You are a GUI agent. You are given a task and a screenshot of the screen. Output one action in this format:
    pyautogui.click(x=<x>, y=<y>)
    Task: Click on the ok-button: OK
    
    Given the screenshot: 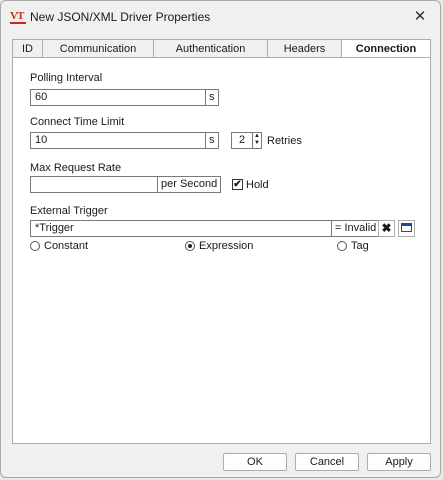 What is the action you would take?
    pyautogui.click(x=255, y=462)
    